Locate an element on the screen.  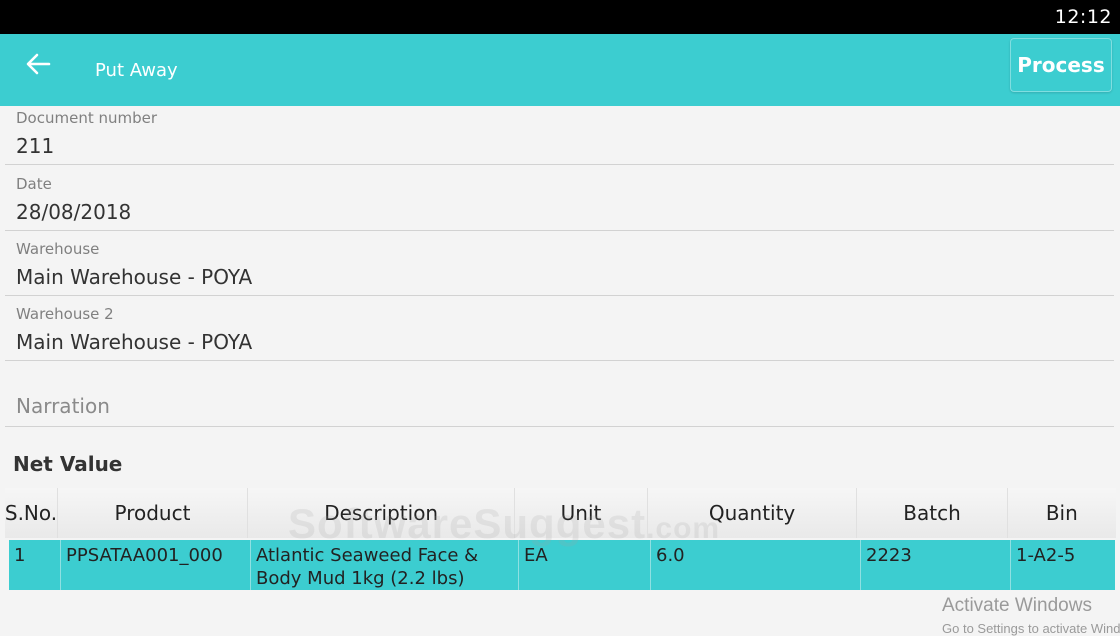
narration-input: Narration is located at coordinates (63, 406).